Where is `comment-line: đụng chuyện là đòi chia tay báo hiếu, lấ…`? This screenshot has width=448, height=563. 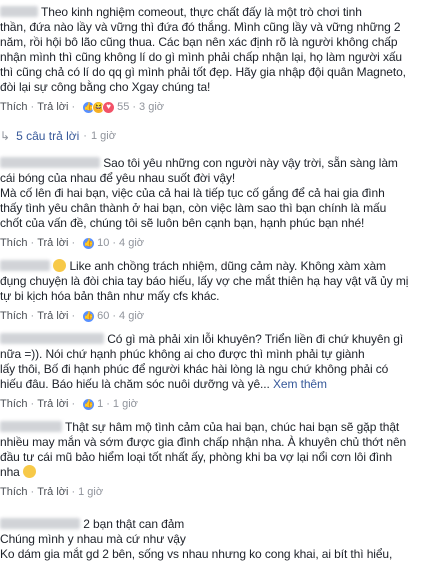
comment-line: đụng chuyện là đòi chia tay báo hiếu, lấ… is located at coordinates (204, 281).